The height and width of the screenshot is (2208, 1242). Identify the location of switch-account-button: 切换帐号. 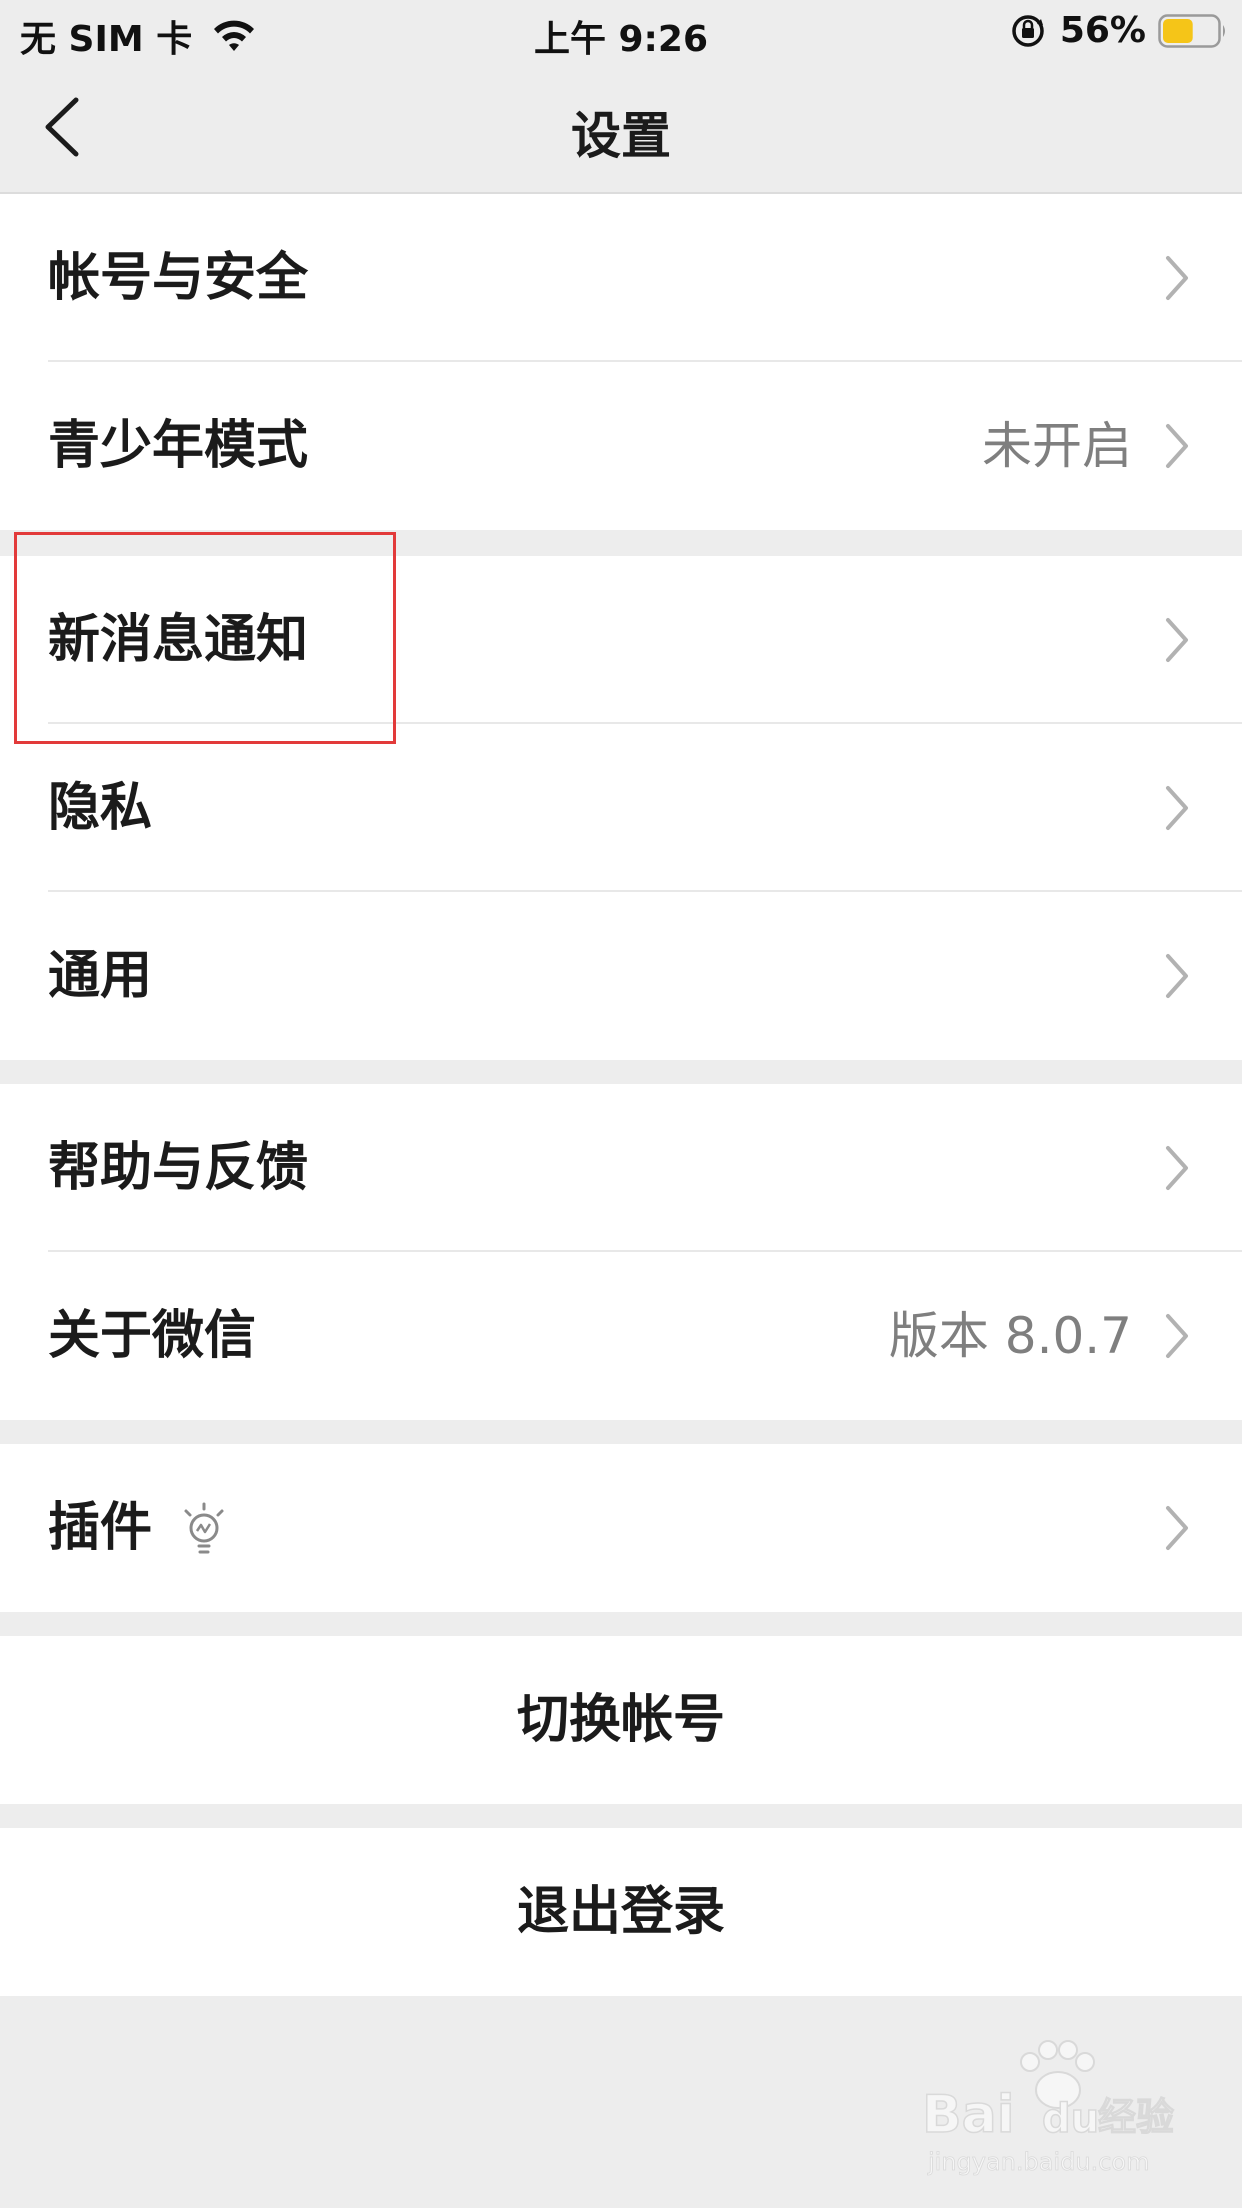
(621, 1720).